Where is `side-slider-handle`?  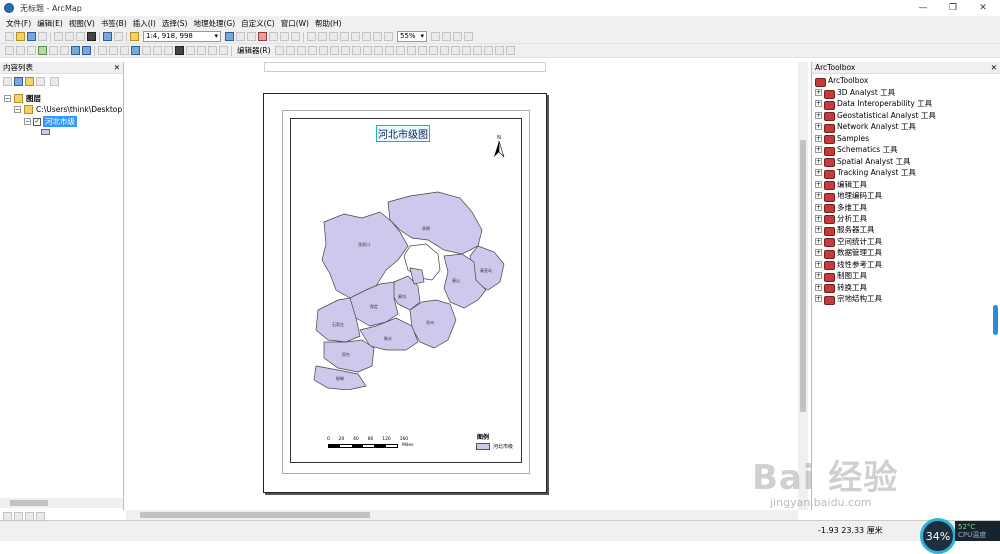 side-slider-handle is located at coordinates (995, 320).